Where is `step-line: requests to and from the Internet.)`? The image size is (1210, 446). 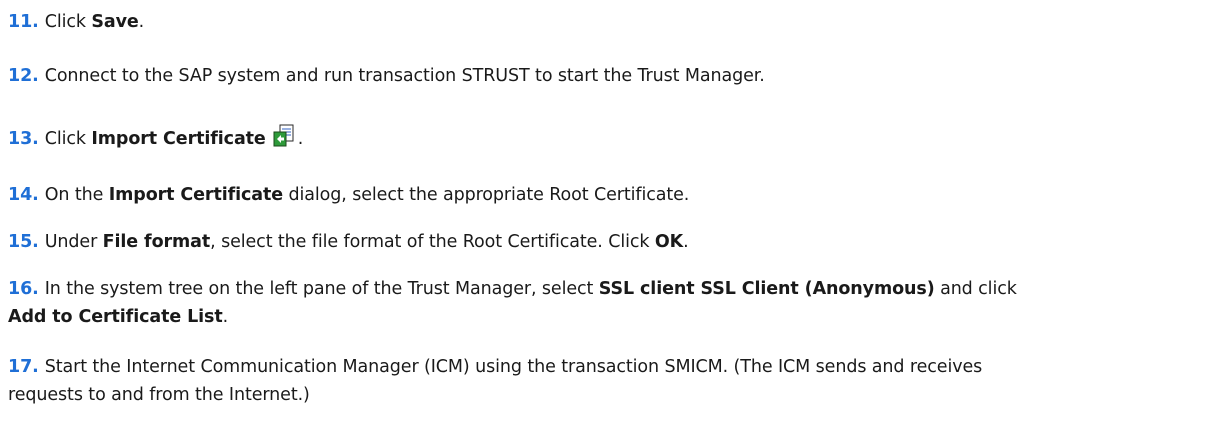 step-line: requests to and from the Internet.) is located at coordinates (159, 395).